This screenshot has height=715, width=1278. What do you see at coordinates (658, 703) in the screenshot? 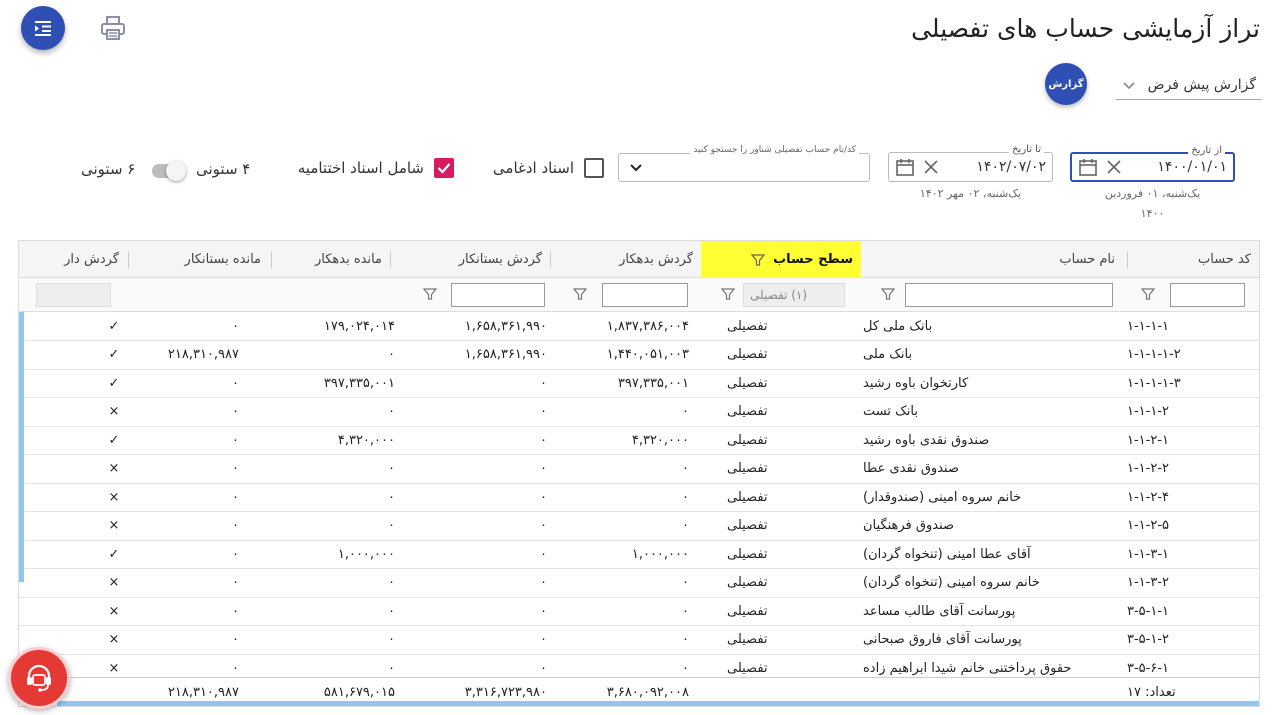
I see `horizontal-scrollbar` at bounding box center [658, 703].